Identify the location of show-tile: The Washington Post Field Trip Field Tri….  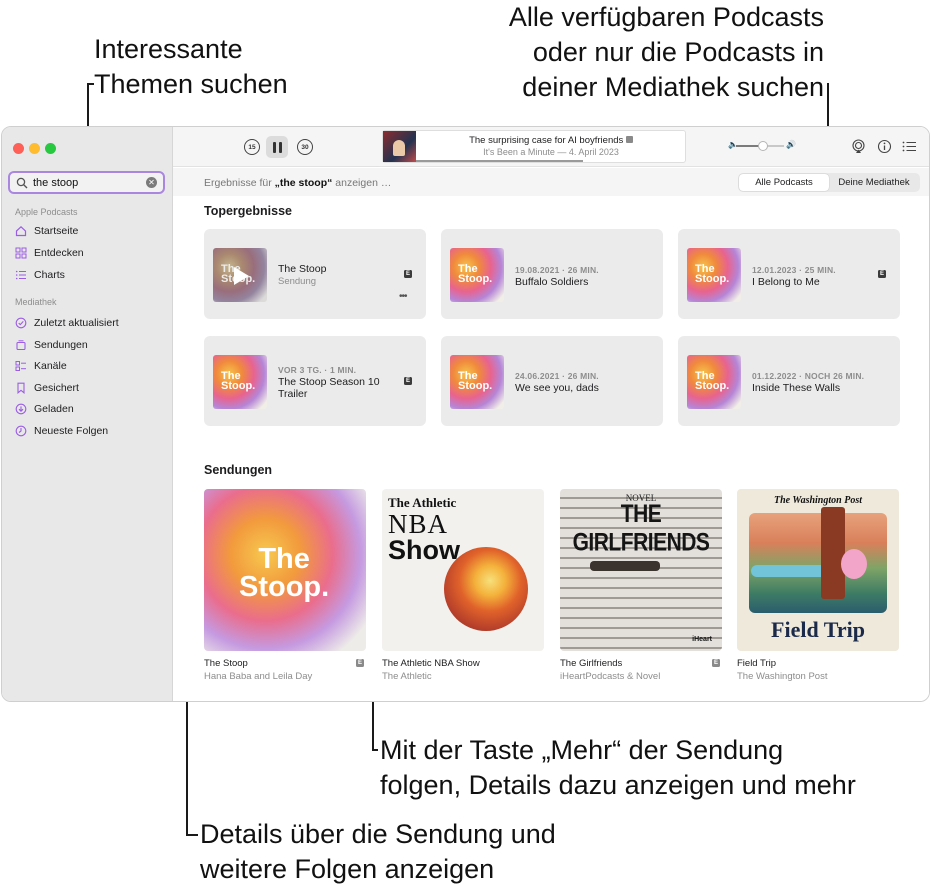
(818, 585).